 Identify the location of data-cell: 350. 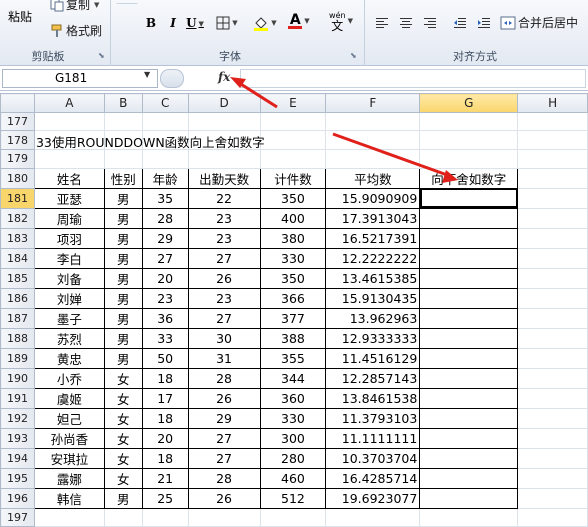
(293, 278).